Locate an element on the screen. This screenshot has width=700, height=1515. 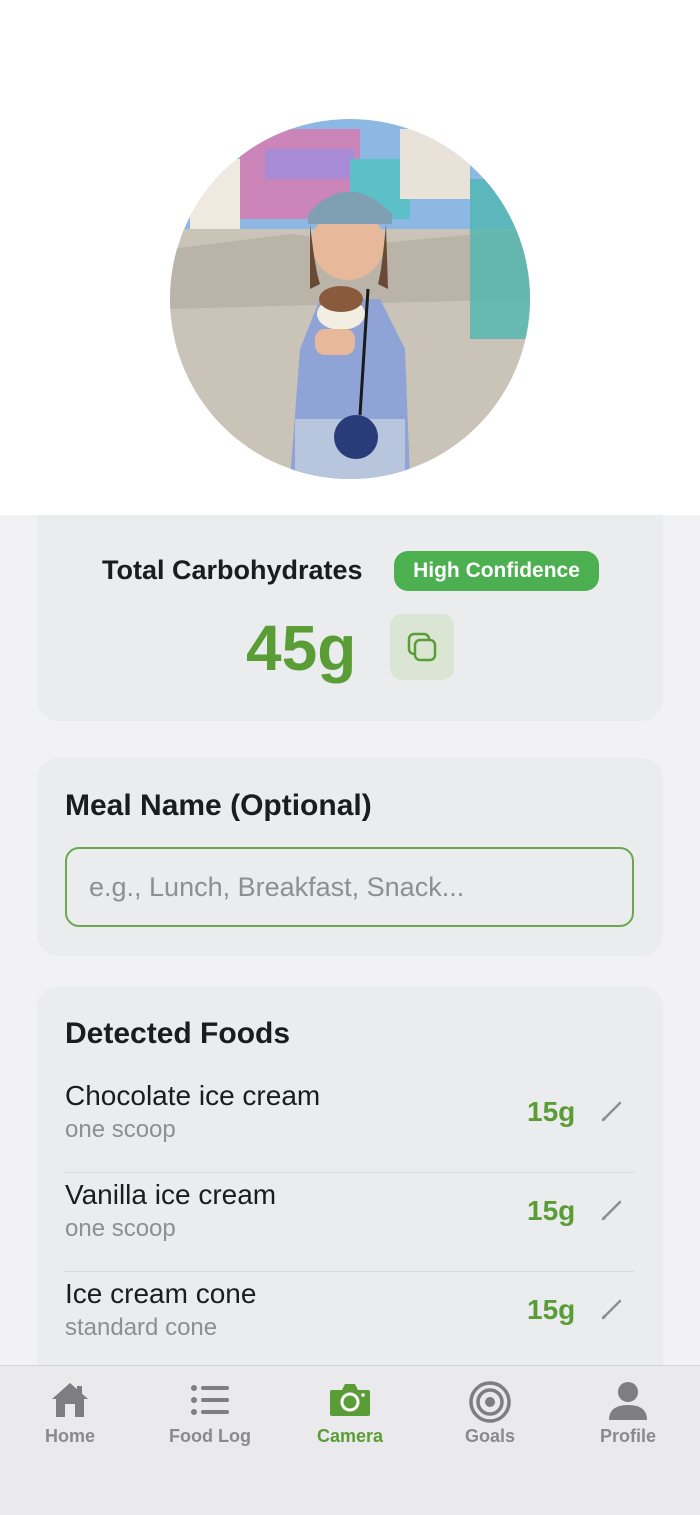
meal-photo is located at coordinates (350, 299).